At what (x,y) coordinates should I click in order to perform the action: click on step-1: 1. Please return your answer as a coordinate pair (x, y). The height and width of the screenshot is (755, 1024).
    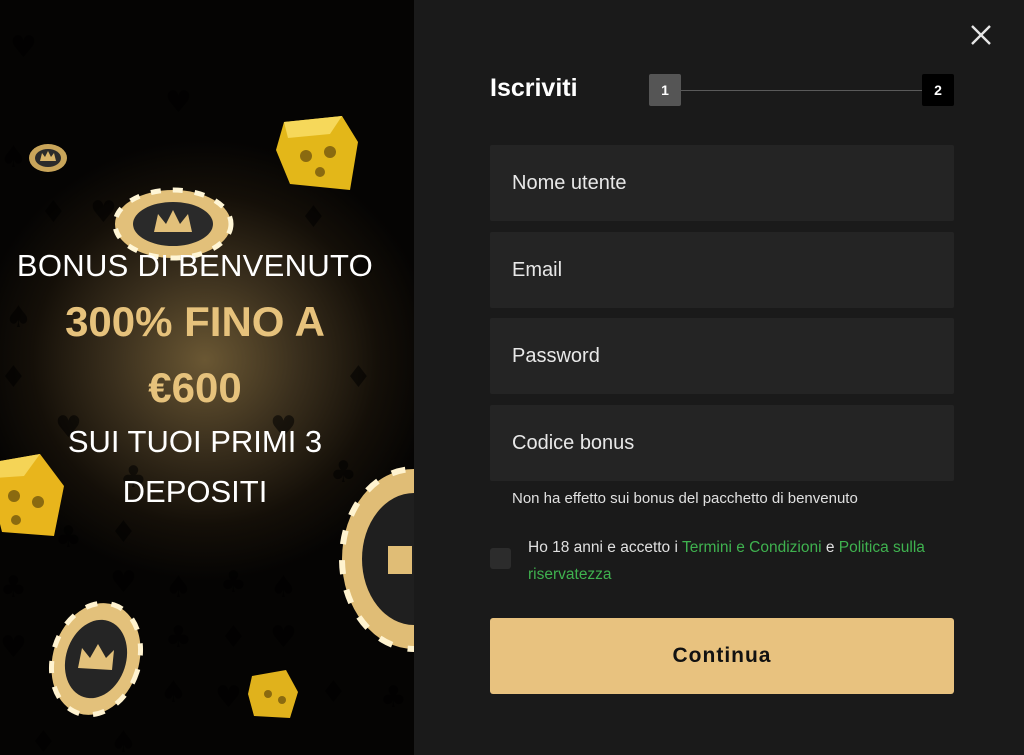
    Looking at the image, I should click on (665, 90).